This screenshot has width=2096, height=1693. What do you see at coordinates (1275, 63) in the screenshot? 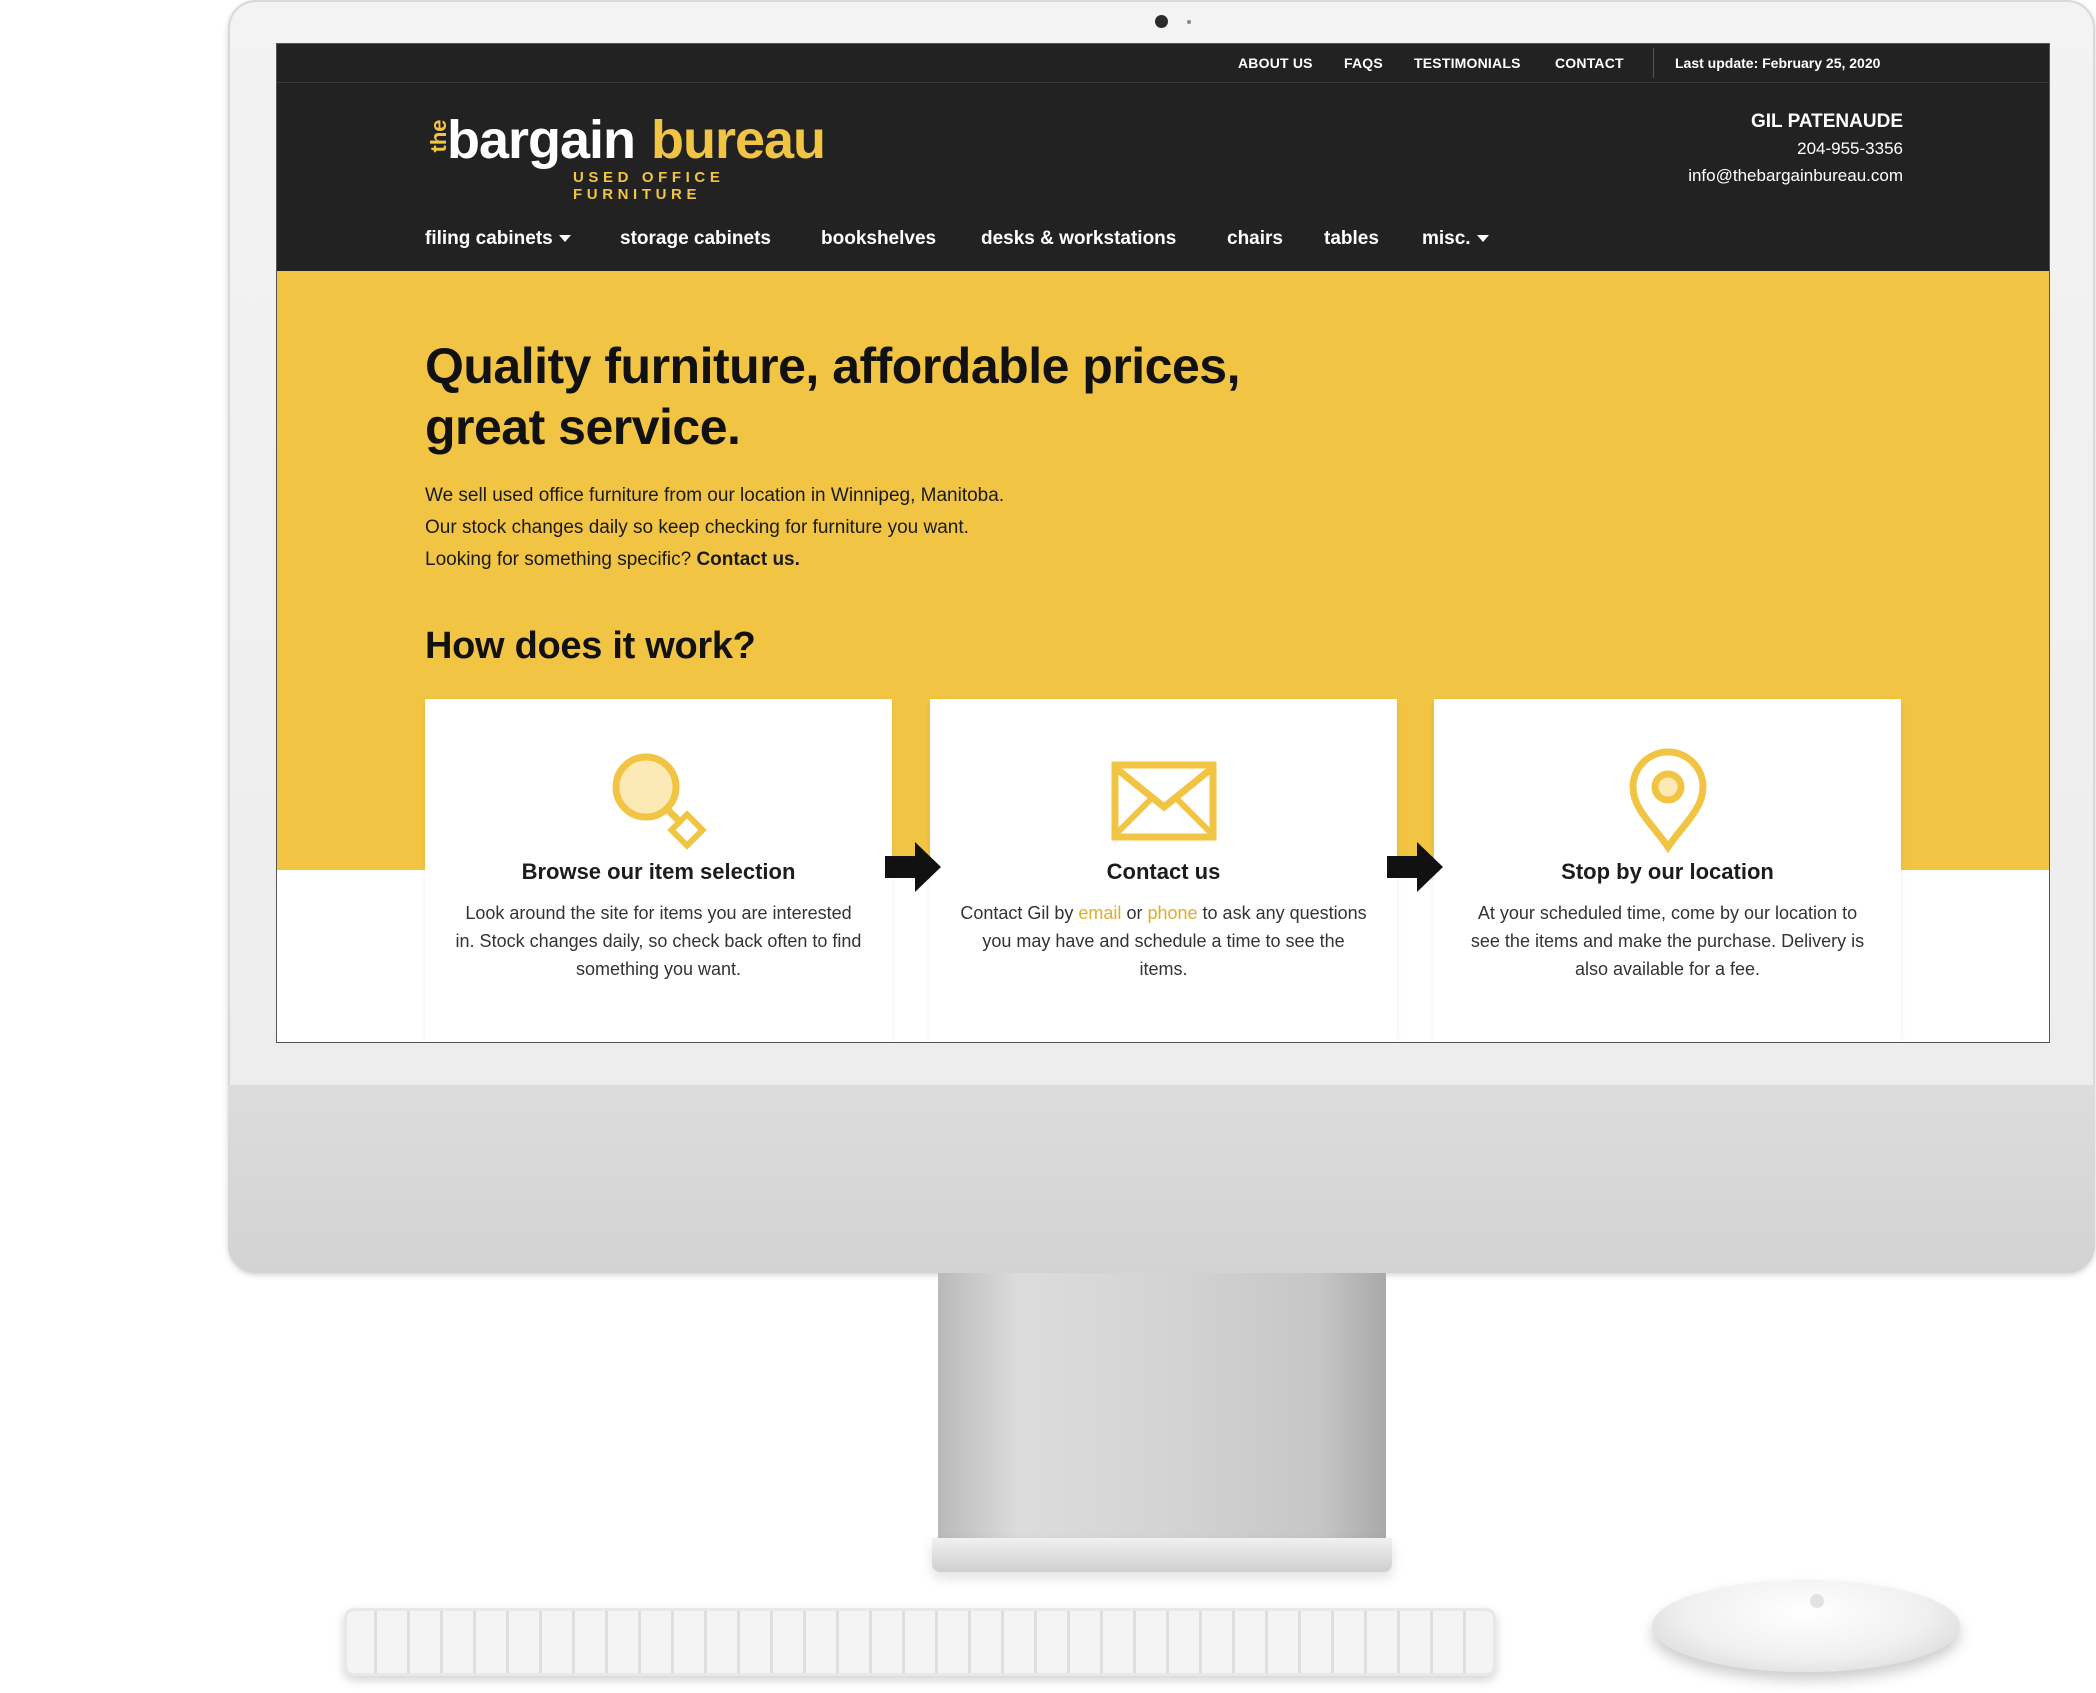
I see `topbar-link-about: ABOUT US` at bounding box center [1275, 63].